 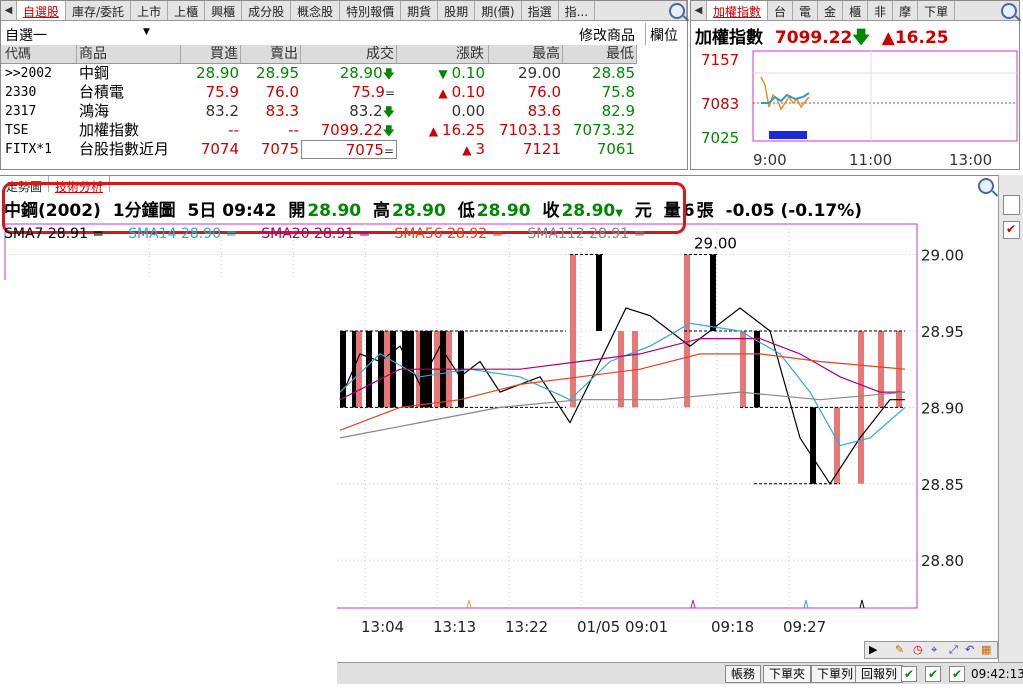 I want to click on index-ytick: 7083, so click(x=720, y=104).